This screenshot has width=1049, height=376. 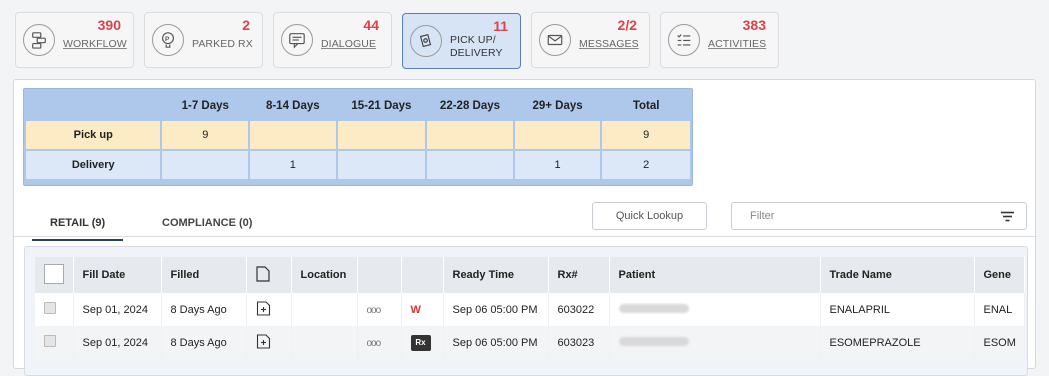 What do you see at coordinates (95, 44) in the screenshot?
I see `workflow-label: WORKFLOW` at bounding box center [95, 44].